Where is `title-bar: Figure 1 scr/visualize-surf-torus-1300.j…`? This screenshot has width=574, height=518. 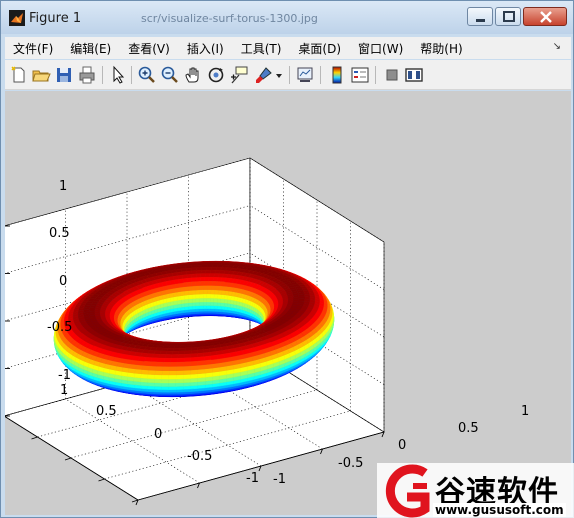
title-bar: Figure 1 scr/visualize-surf-torus-1300.j… is located at coordinates (287, 17).